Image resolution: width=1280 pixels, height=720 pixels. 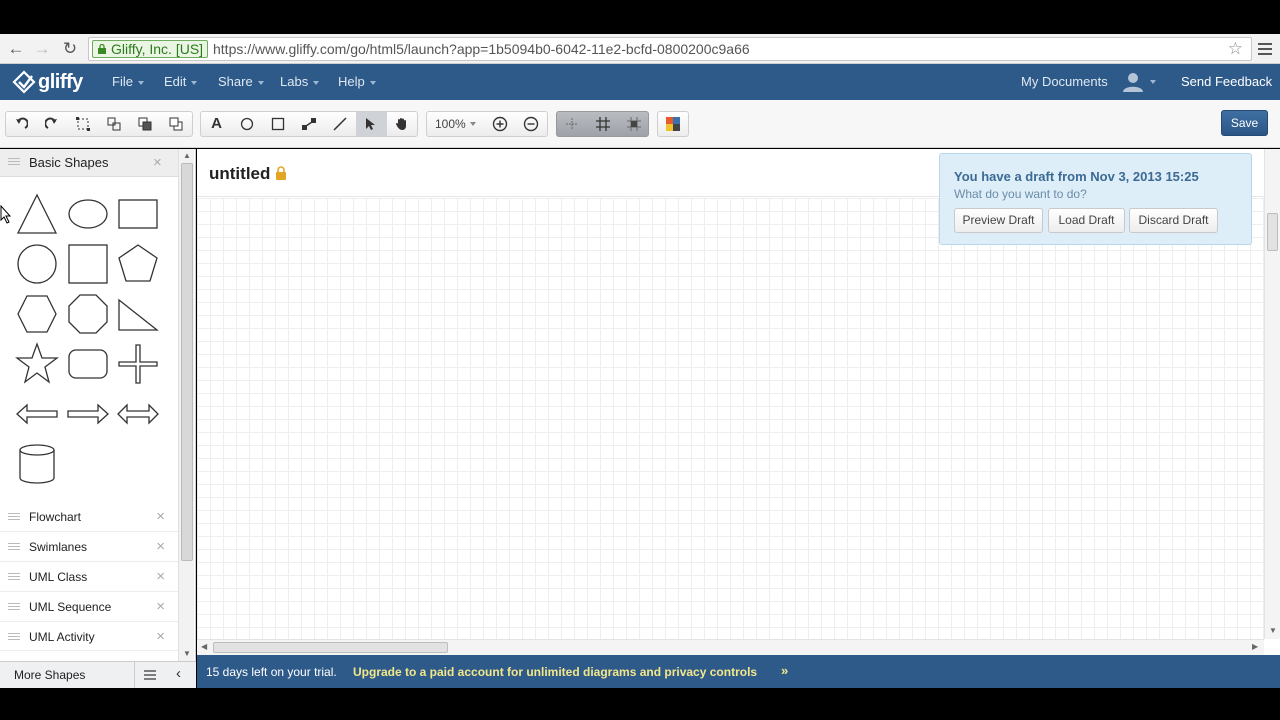 I want to click on pointer-tool-icon, so click(x=371, y=124).